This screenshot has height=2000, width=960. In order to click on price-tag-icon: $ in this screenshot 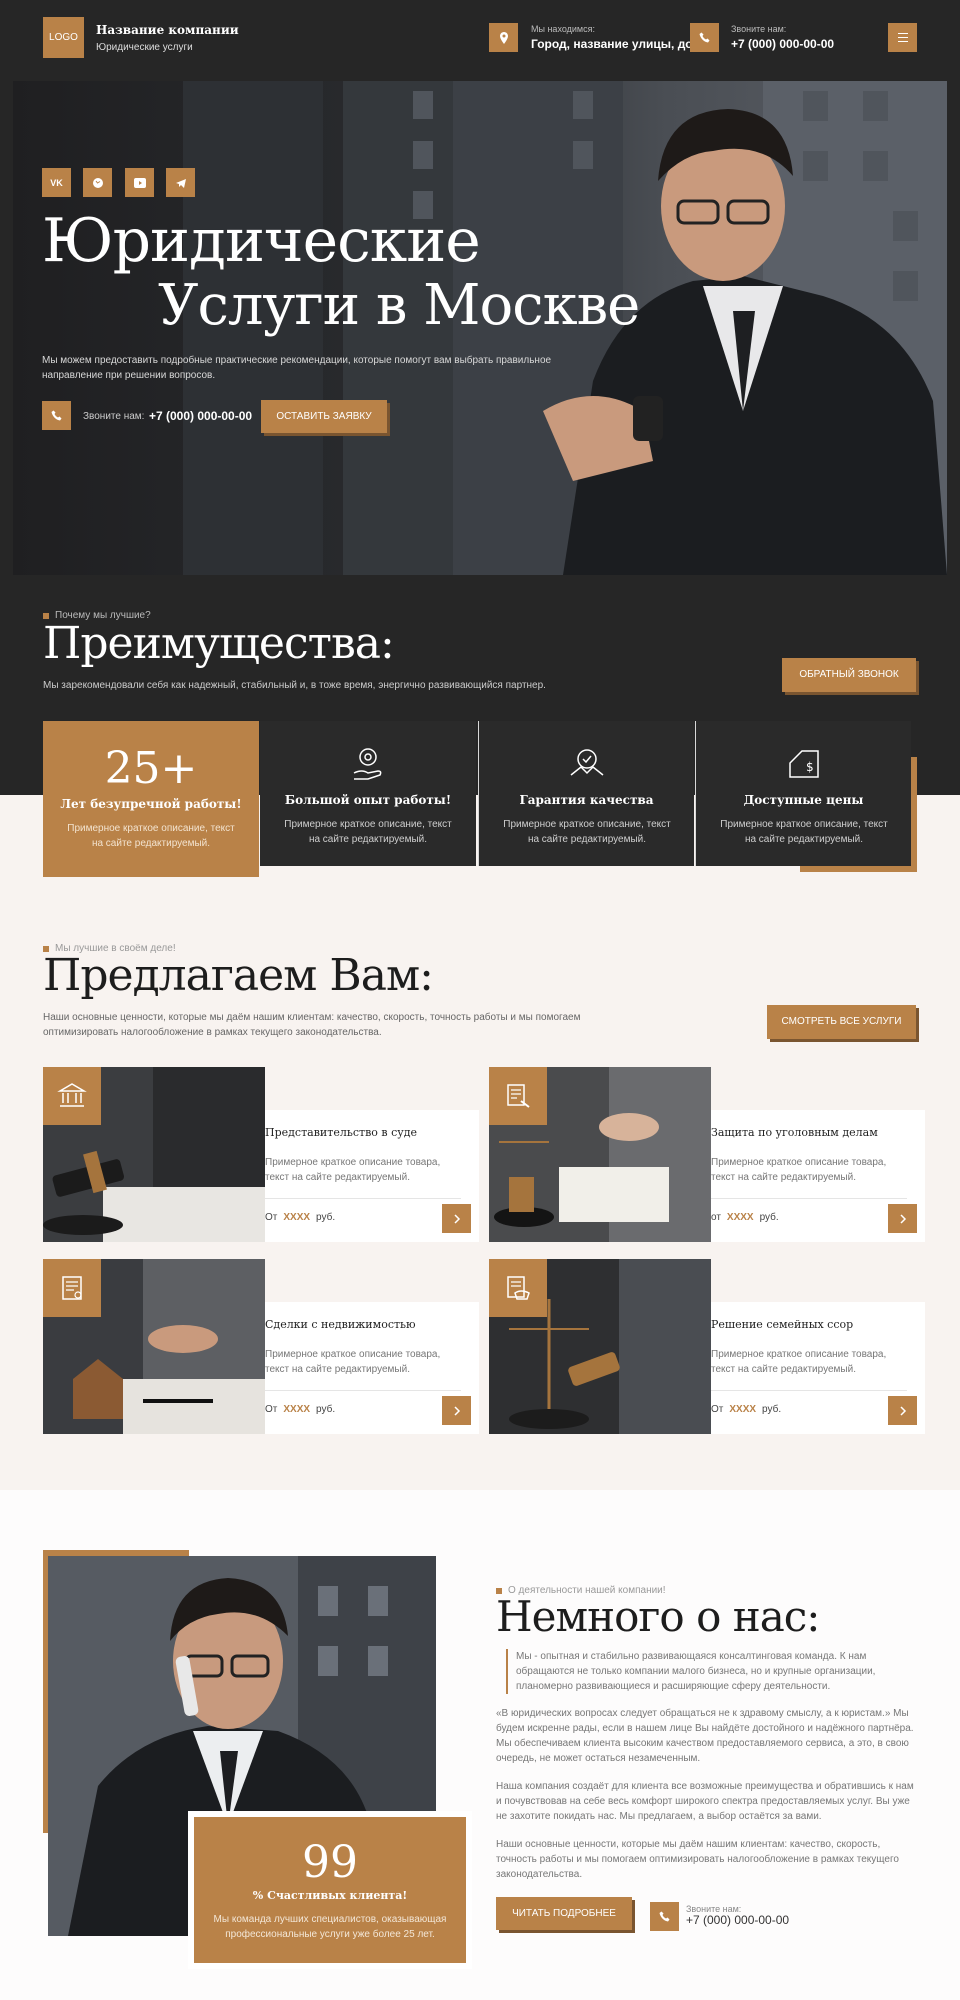, I will do `click(804, 764)`.